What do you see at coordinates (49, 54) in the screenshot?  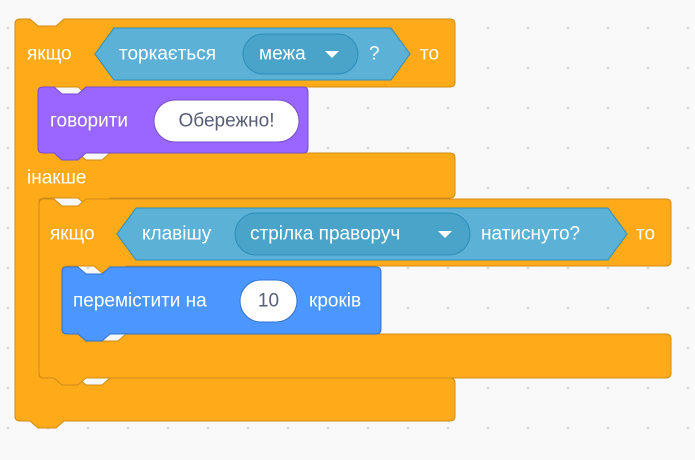 I see `if-label: якщо` at bounding box center [49, 54].